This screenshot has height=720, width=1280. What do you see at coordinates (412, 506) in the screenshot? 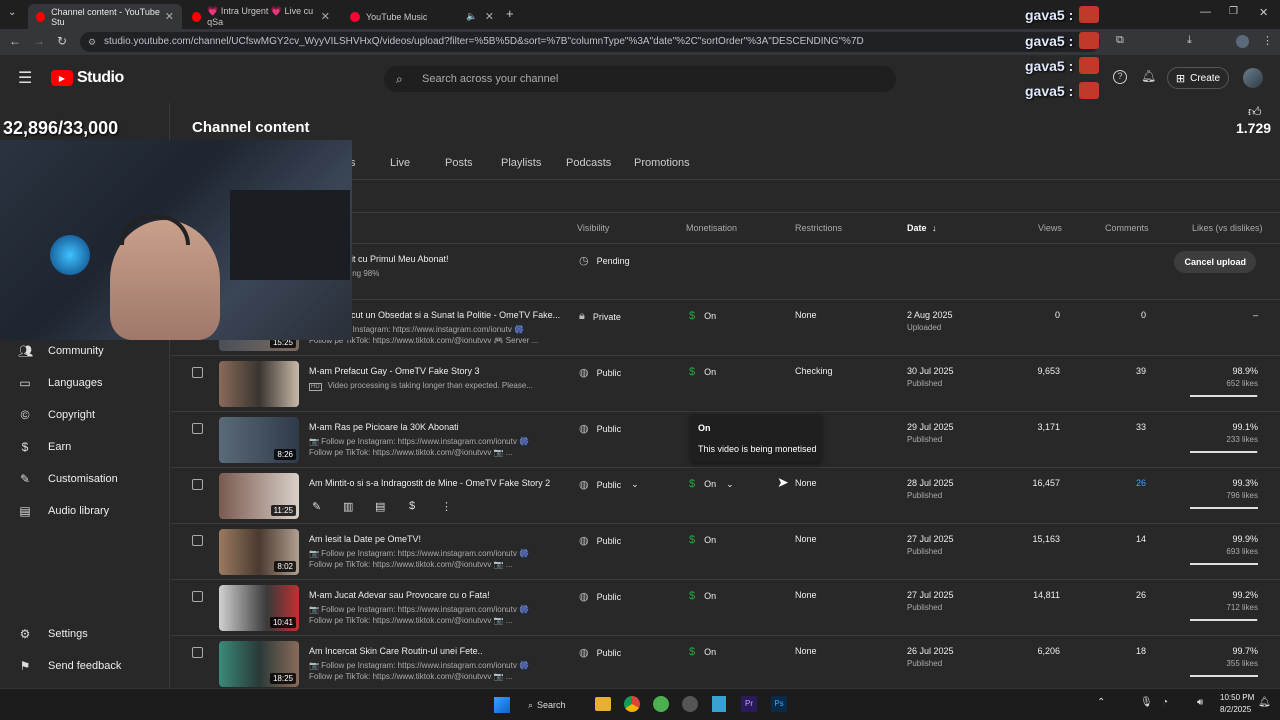
I see `monetisation-icon: $` at bounding box center [412, 506].